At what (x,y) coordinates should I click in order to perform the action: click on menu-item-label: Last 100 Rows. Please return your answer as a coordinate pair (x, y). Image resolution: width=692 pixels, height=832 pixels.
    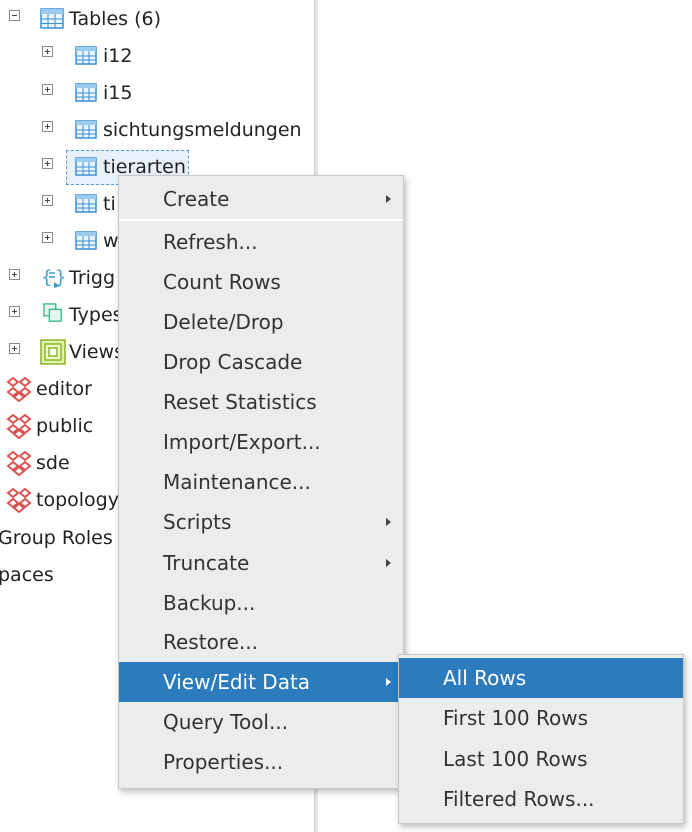
    Looking at the image, I should click on (515, 759).